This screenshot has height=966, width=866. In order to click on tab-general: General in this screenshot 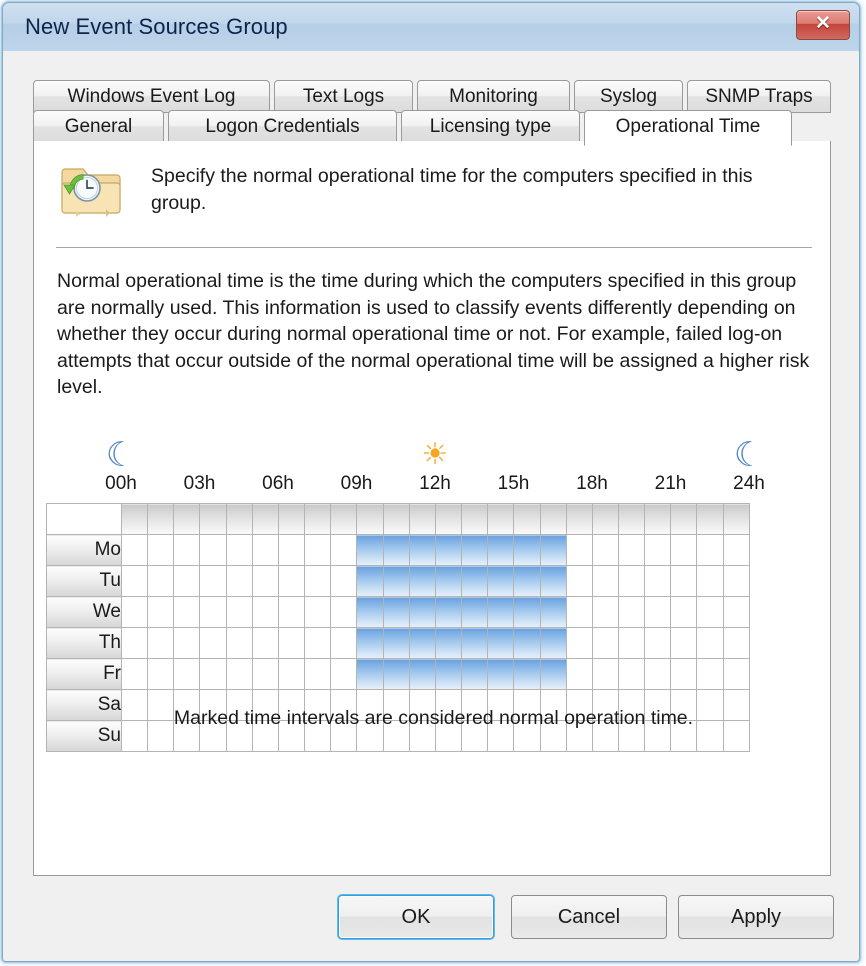, I will do `click(98, 126)`.